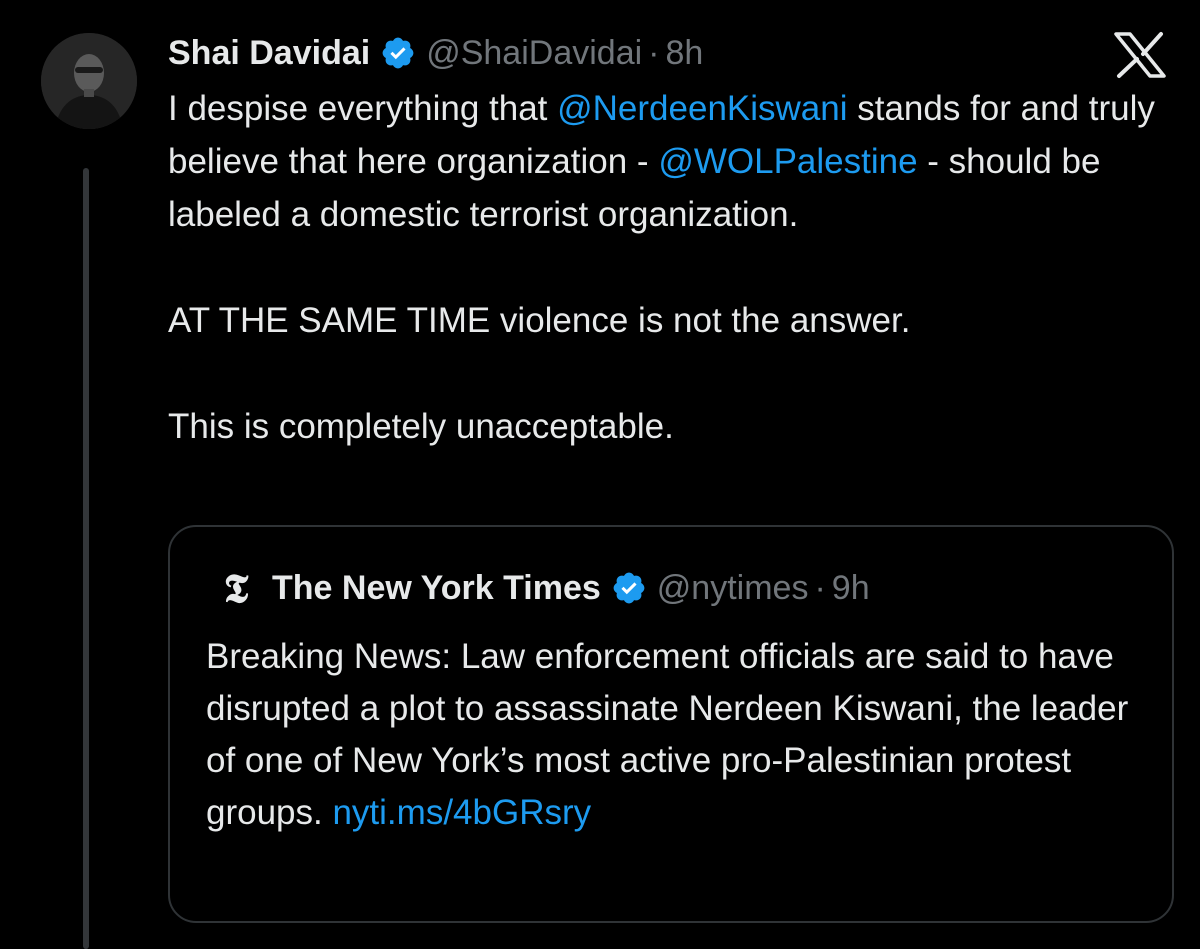 This screenshot has width=1200, height=949. What do you see at coordinates (851, 588) in the screenshot?
I see `quoted-tweet-timestamp: 9h` at bounding box center [851, 588].